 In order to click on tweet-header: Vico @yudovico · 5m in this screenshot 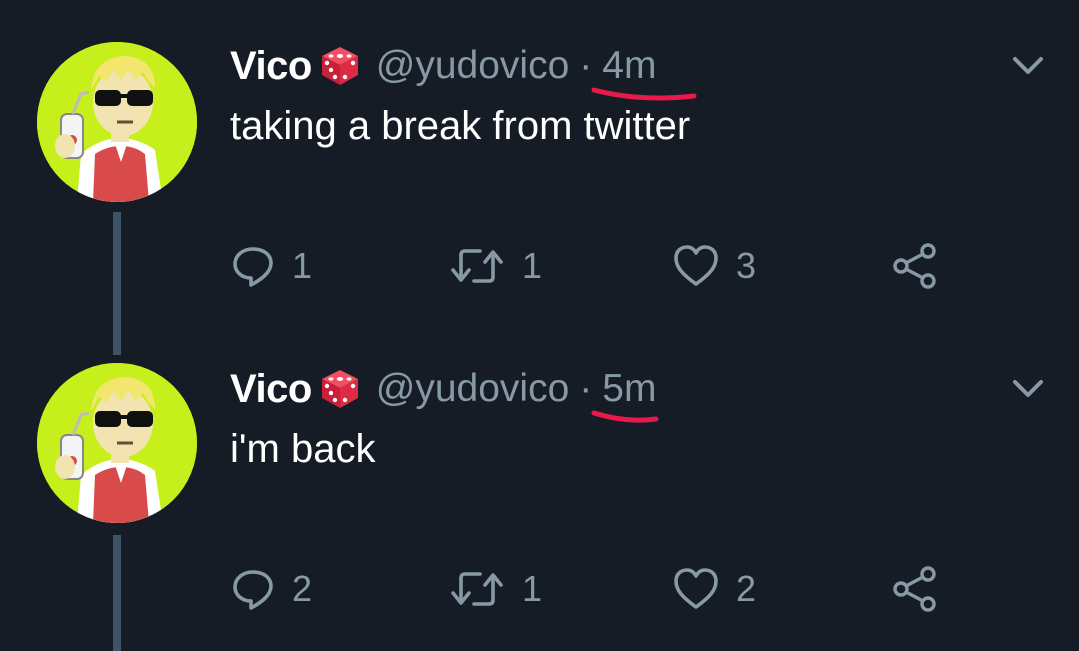, I will do `click(444, 393)`.